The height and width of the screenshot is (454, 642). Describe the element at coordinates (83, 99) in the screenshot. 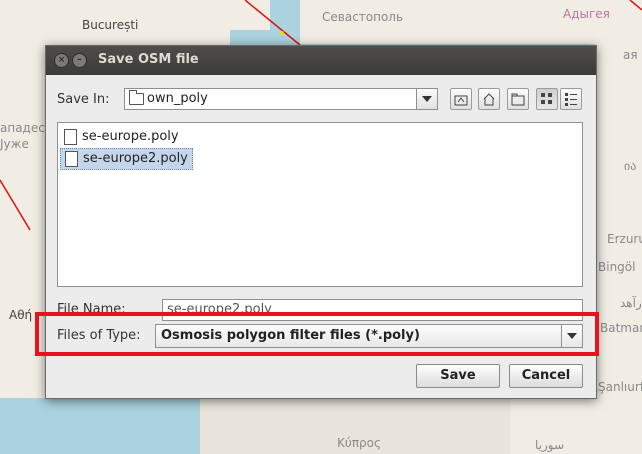

I see `save-in-label: Save In:` at that location.